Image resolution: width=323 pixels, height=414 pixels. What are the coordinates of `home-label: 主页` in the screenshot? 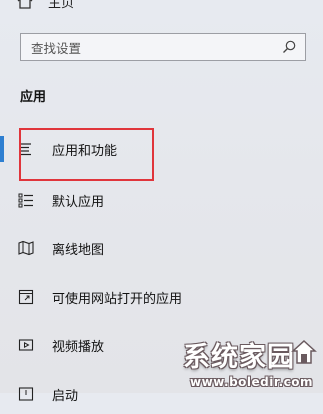 It's located at (61, 5).